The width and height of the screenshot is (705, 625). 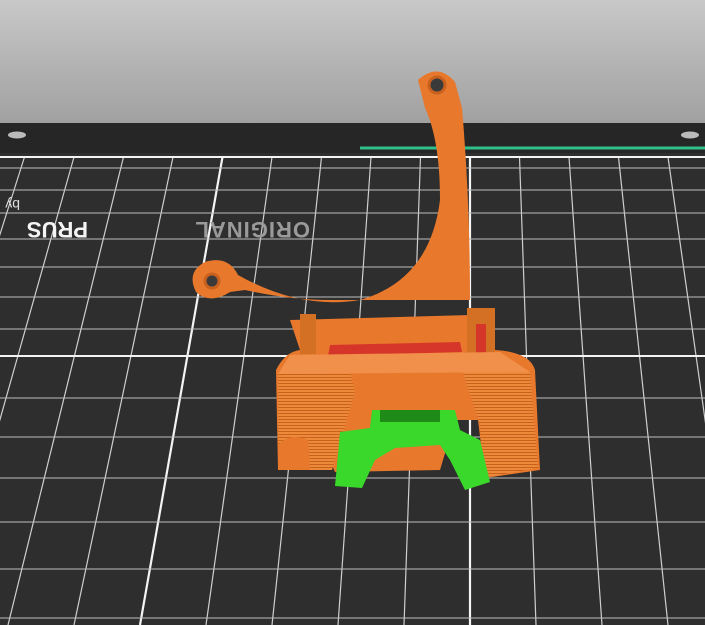 What do you see at coordinates (410, 416) in the screenshot?
I see `support-top` at bounding box center [410, 416].